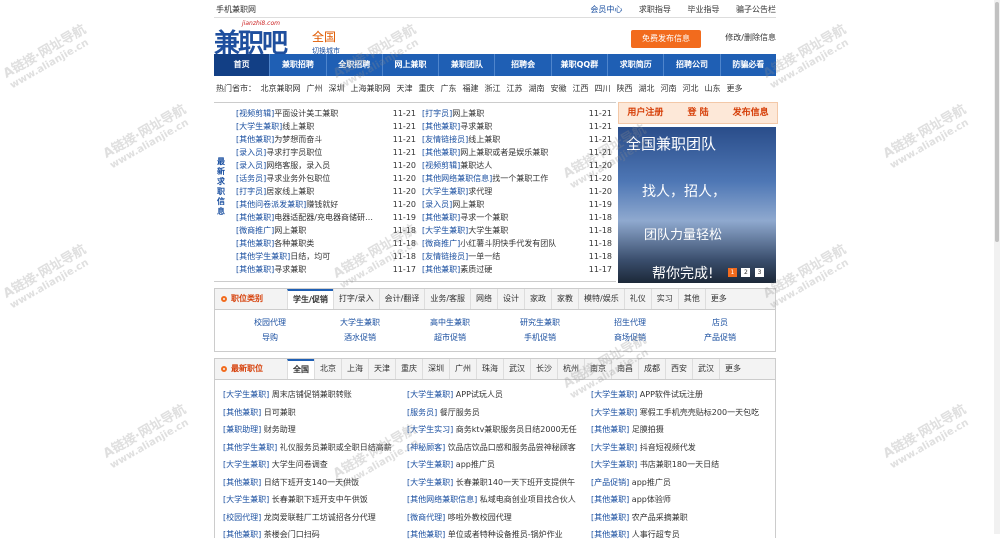  Describe the element at coordinates (683, 483) in the screenshot. I see `job-row: [产品促销] app推广员` at that location.